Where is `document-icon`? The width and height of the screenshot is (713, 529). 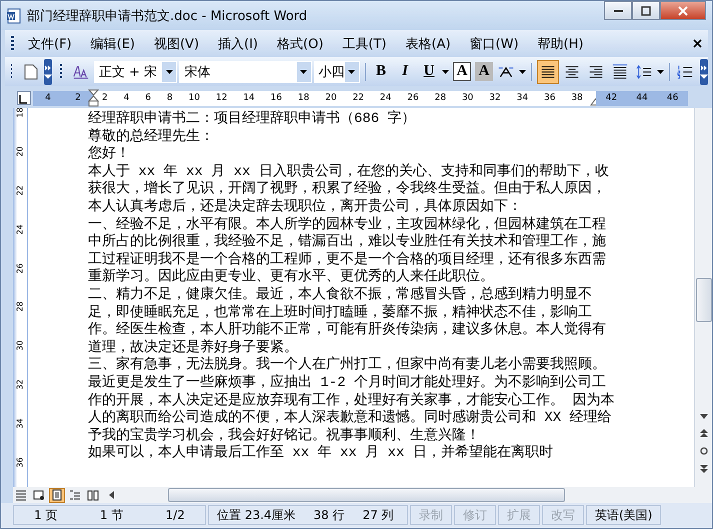 document-icon is located at coordinates (14, 16).